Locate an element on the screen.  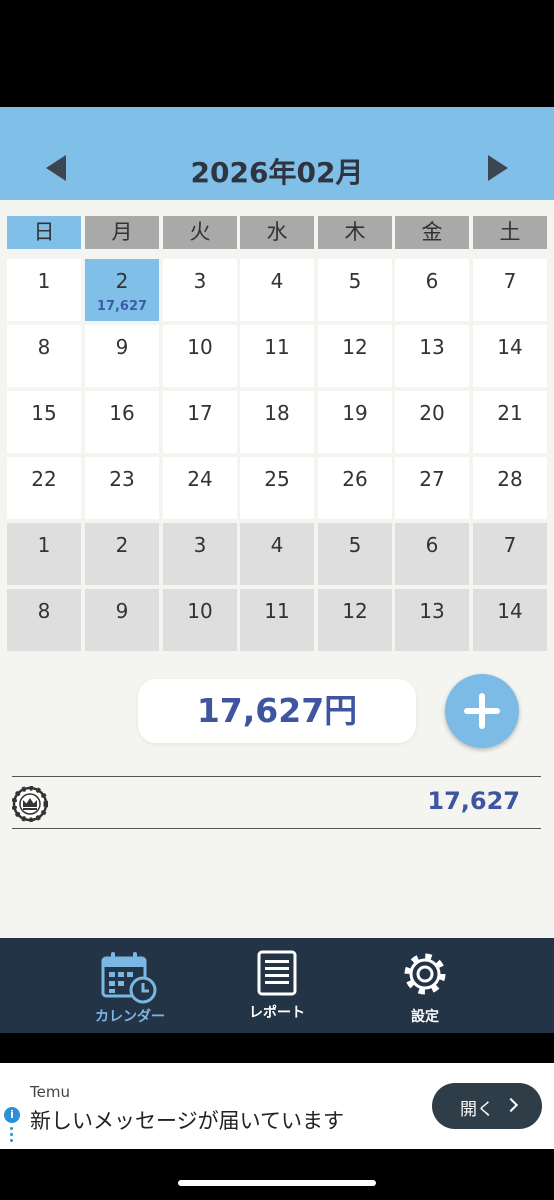
weekday-label: 水 is located at coordinates (277, 232).